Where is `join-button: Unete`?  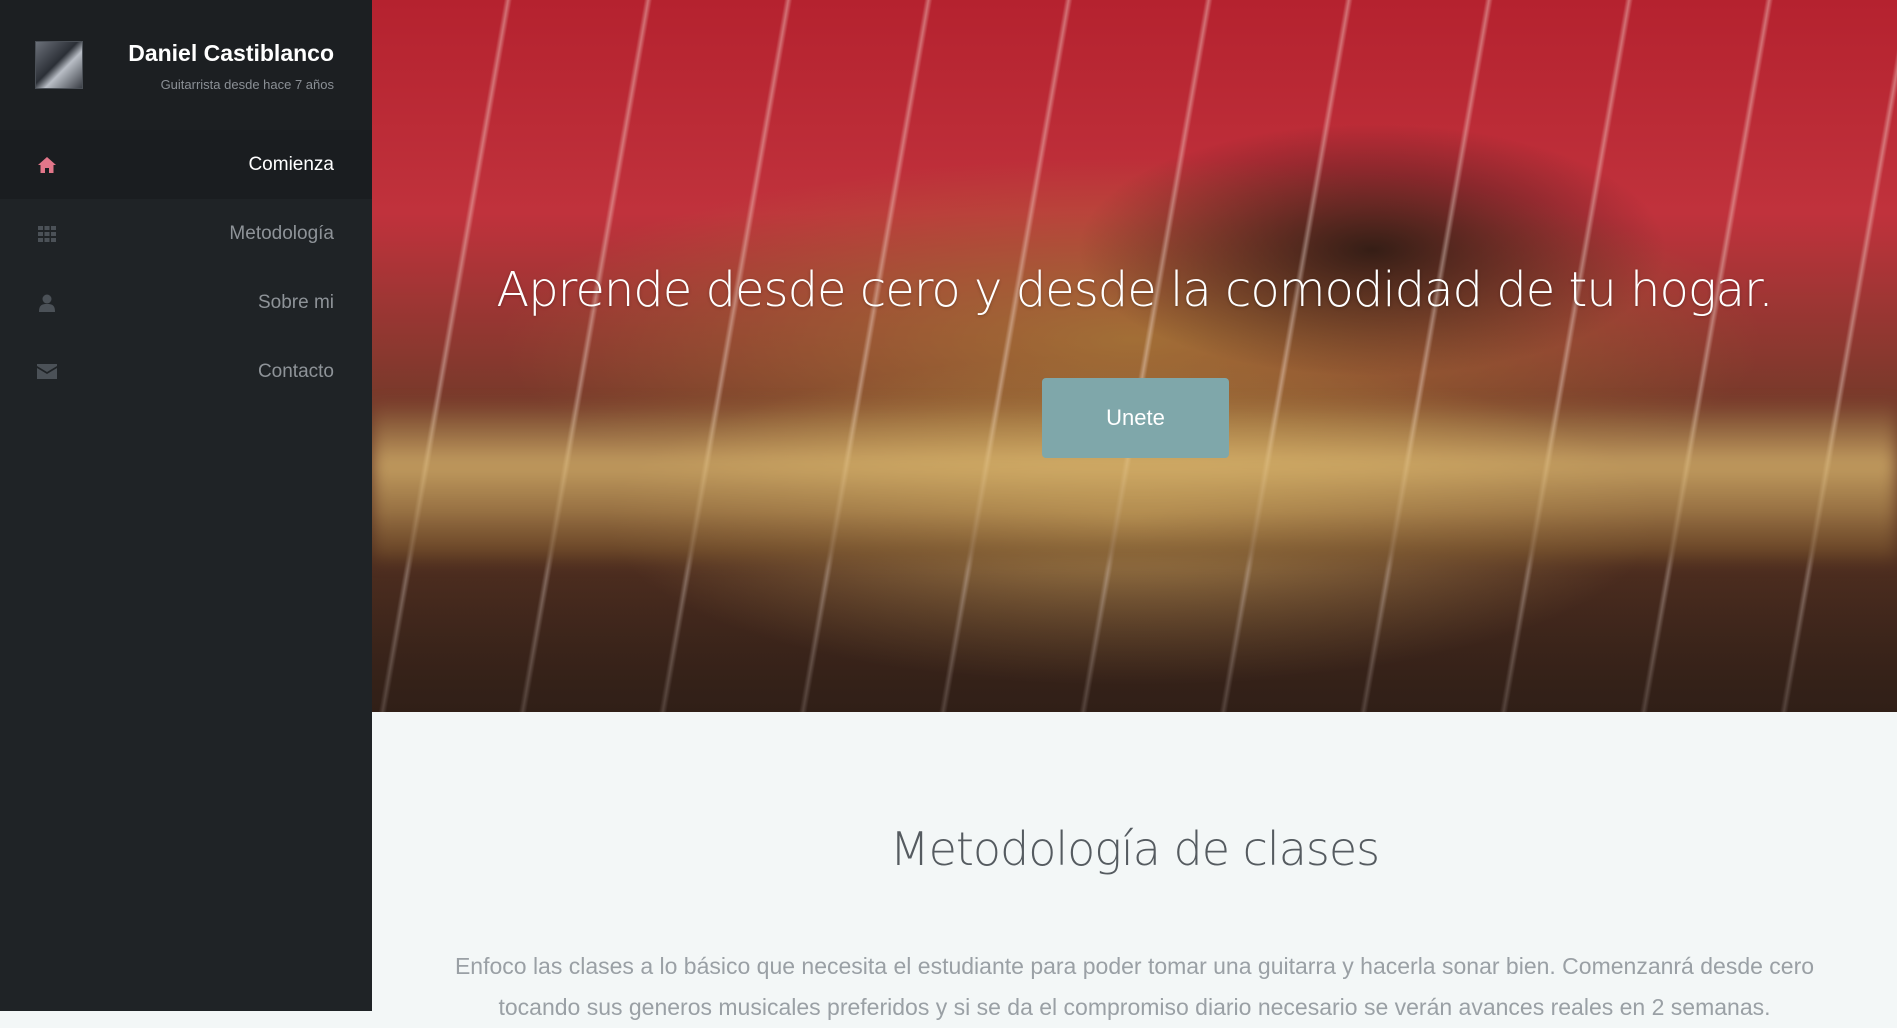 join-button: Unete is located at coordinates (1135, 418).